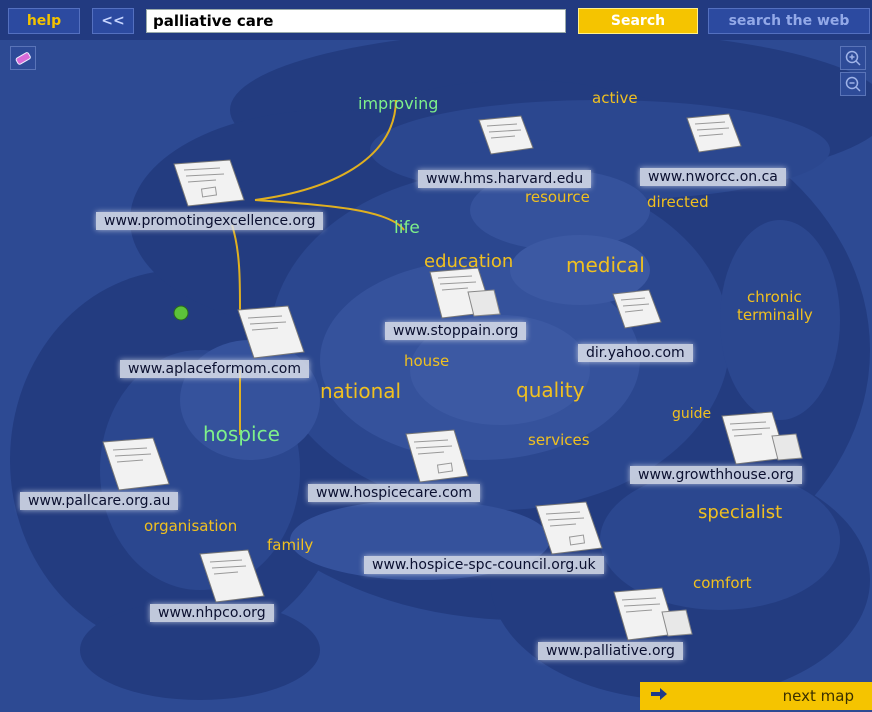  I want to click on keyword: terminally, so click(775, 315).